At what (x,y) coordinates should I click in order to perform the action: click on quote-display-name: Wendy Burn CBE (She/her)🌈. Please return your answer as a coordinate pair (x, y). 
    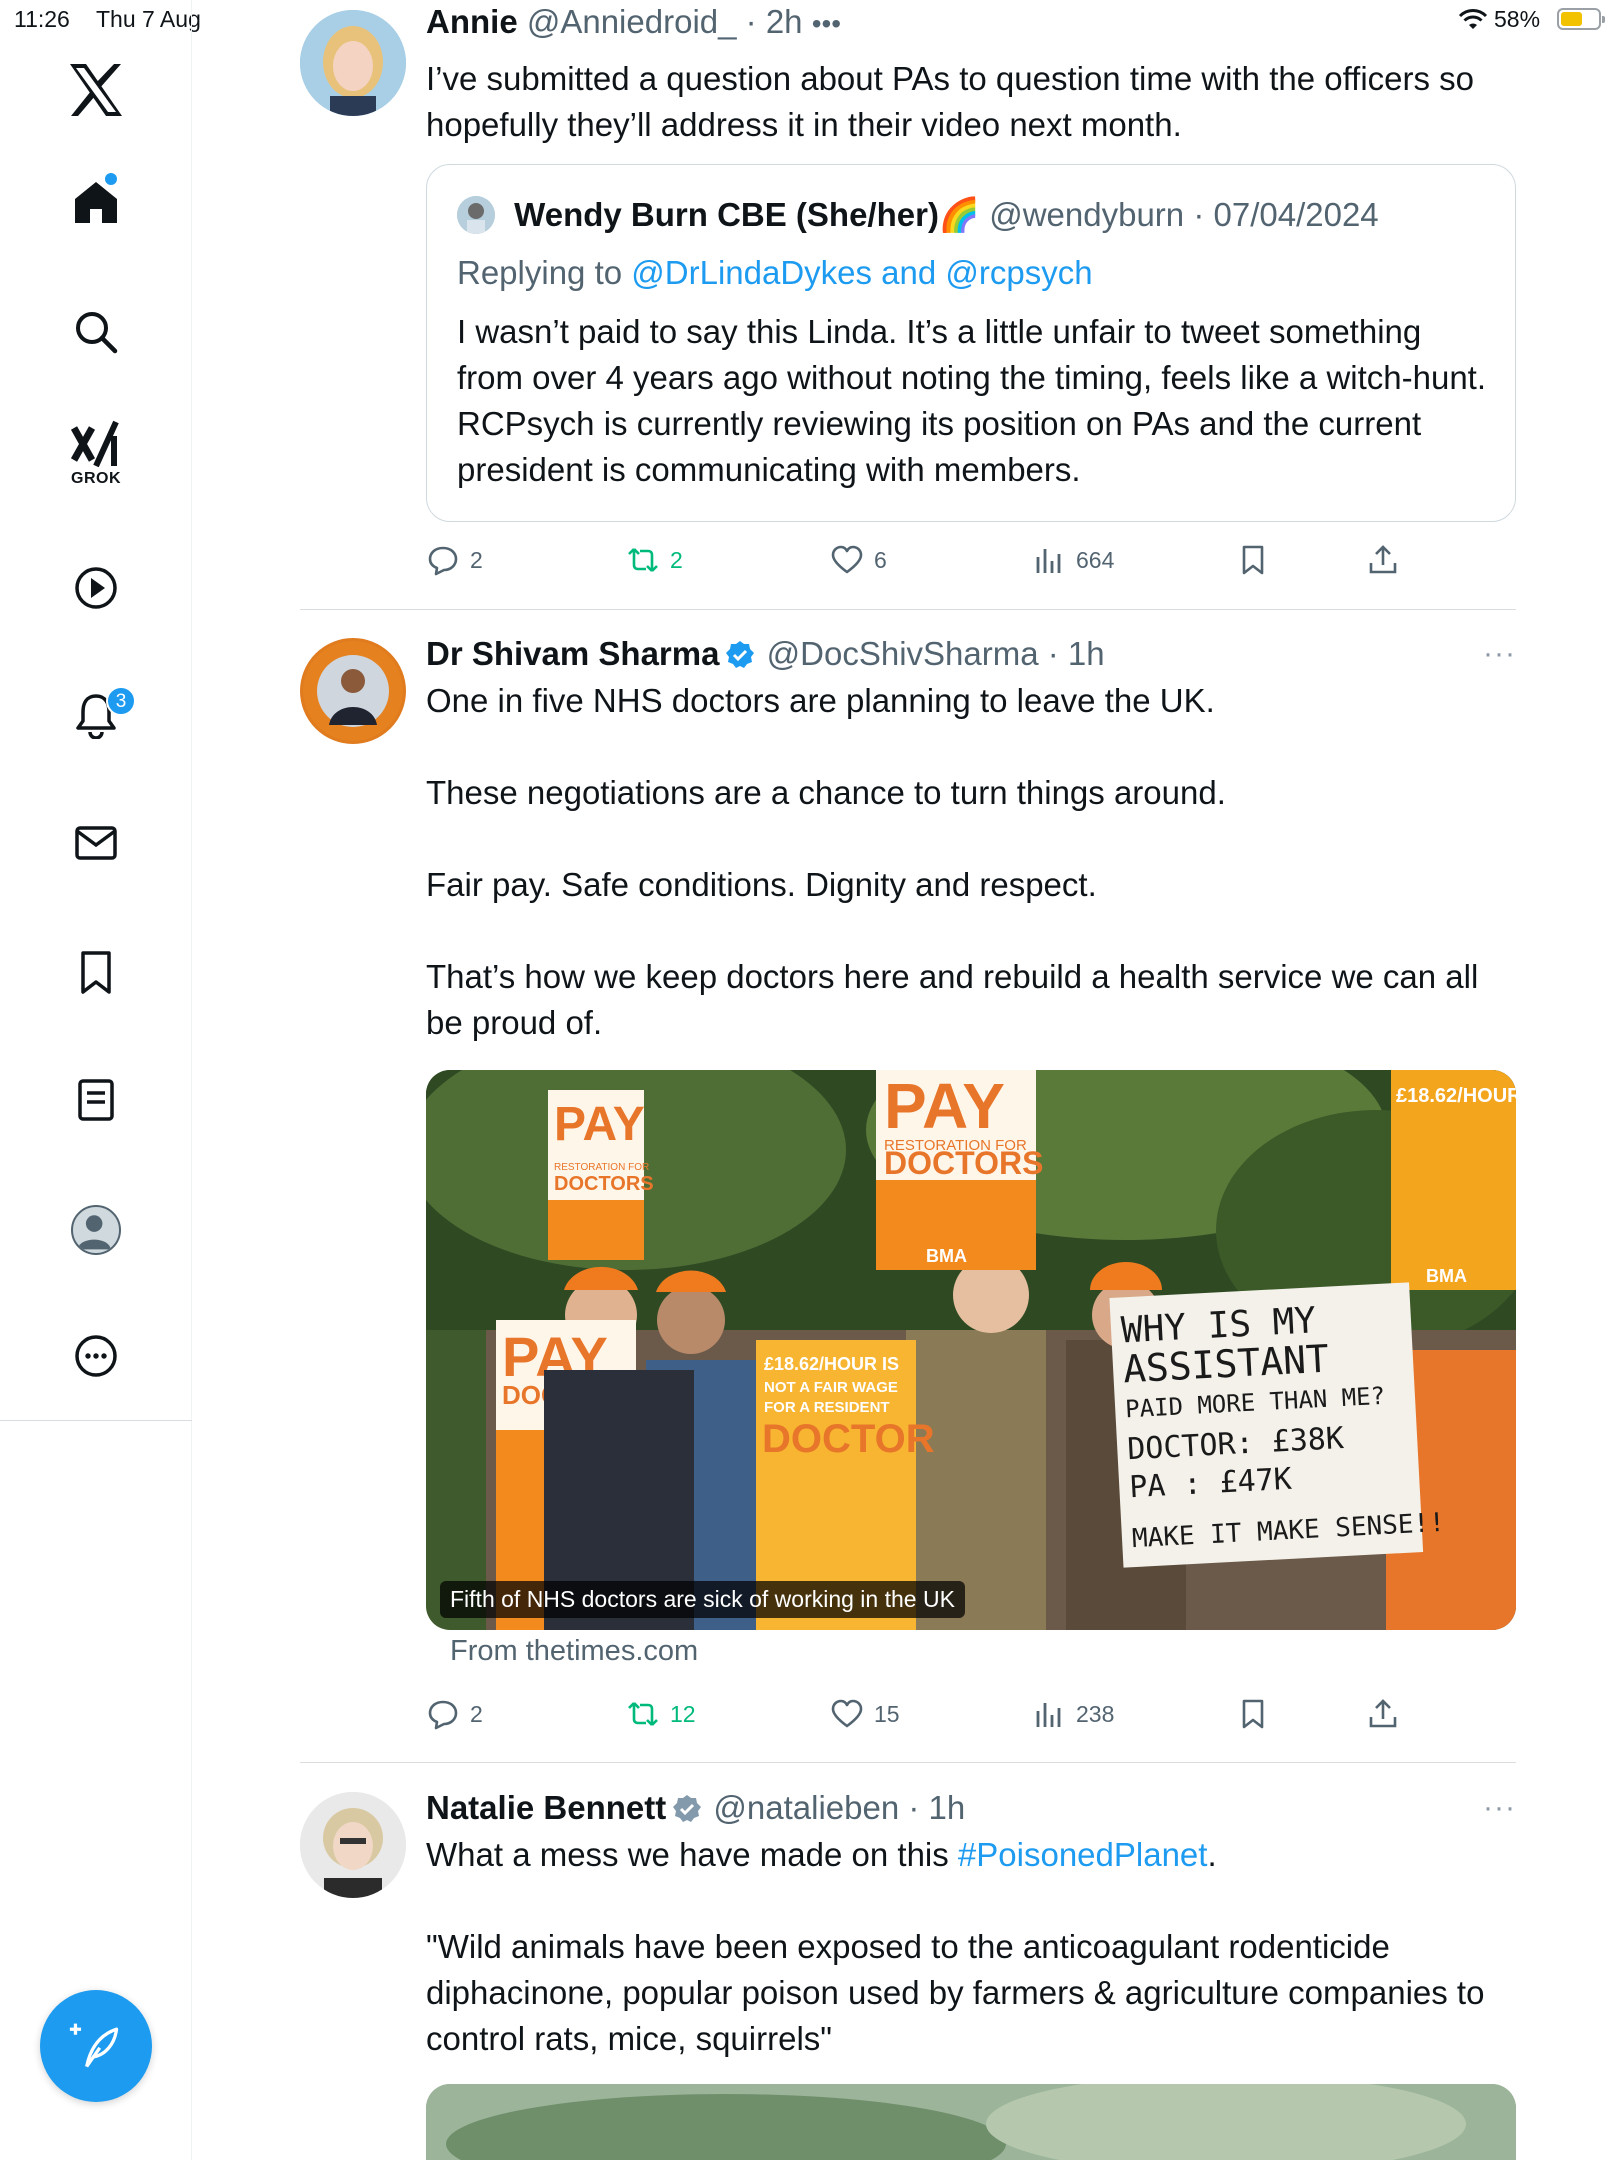
    Looking at the image, I should click on (747, 214).